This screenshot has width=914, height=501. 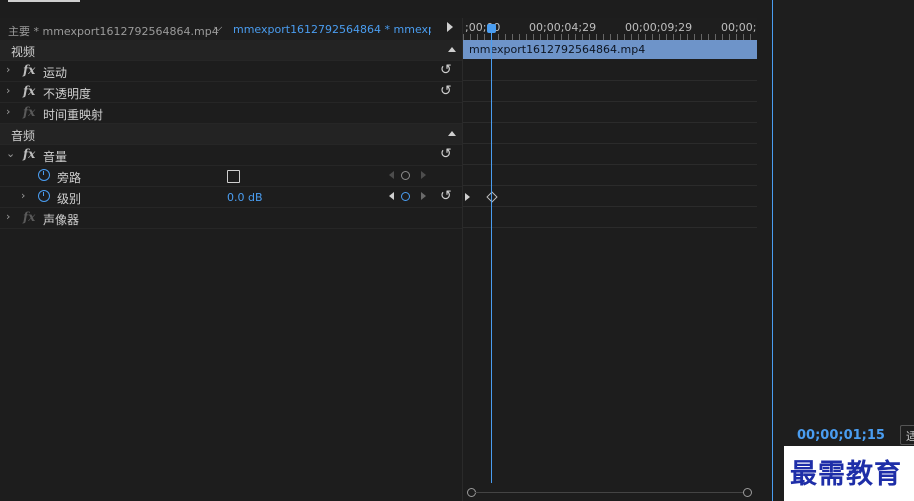 I want to click on source-tab: 主要 * mmexport1612792564864.mp4, so click(x=113, y=31).